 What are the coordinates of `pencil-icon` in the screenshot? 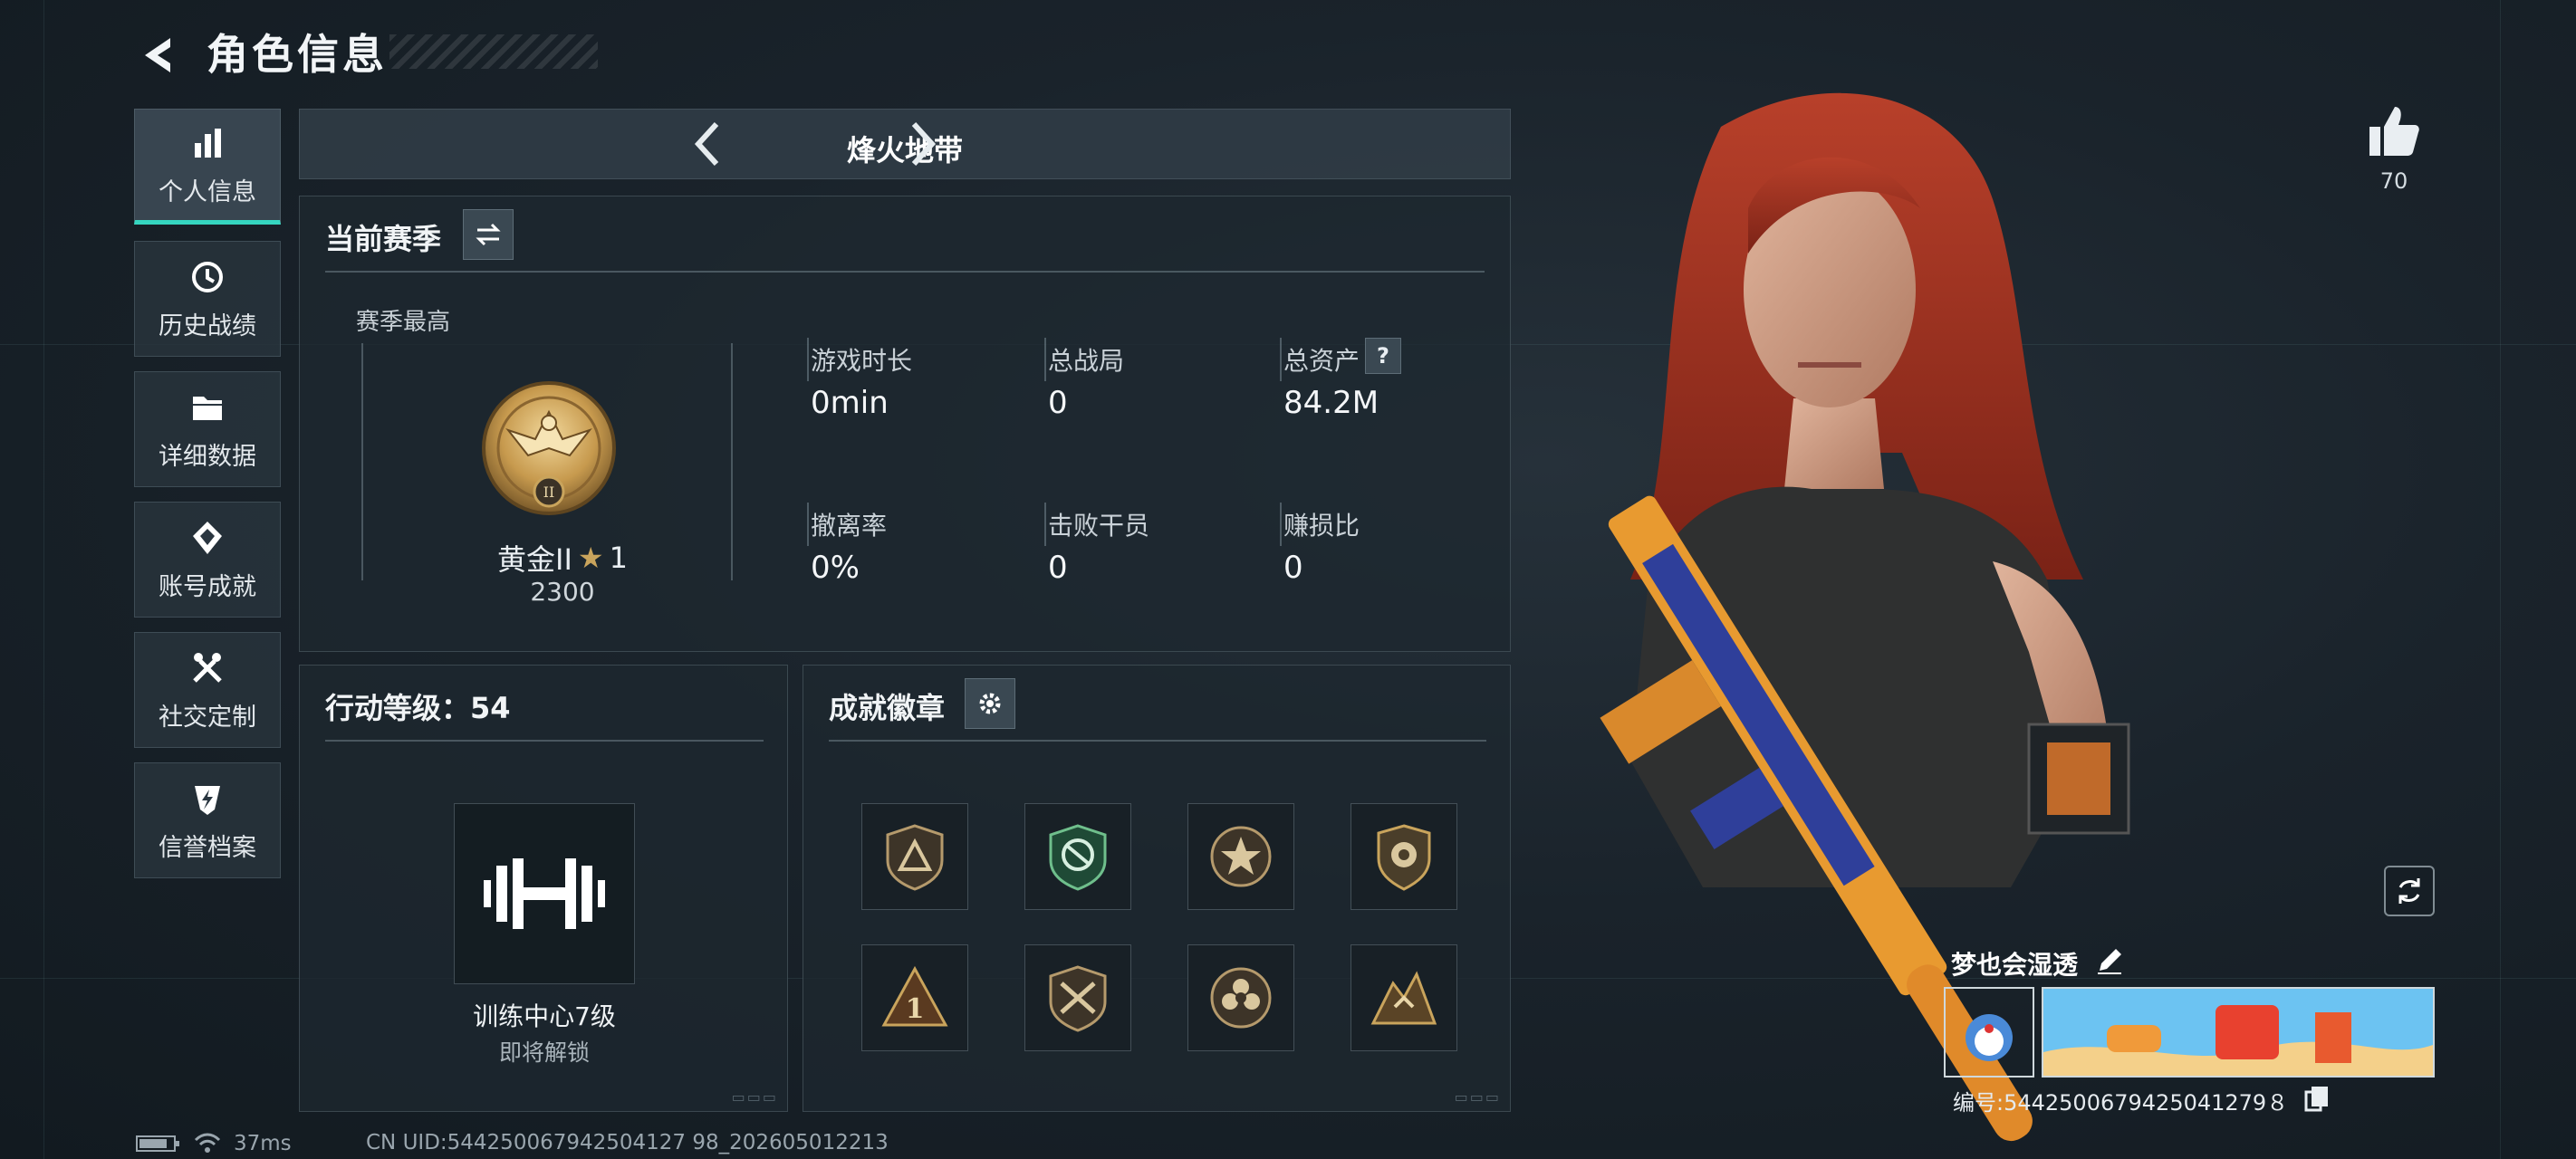 It's located at (2109, 961).